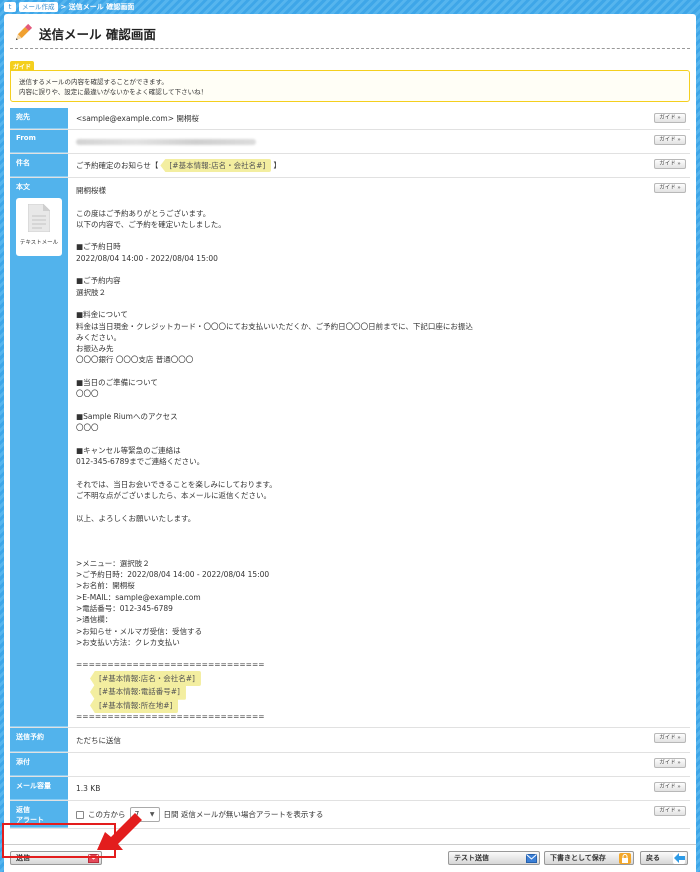  I want to click on body-line: 〇〇〇銀行 〇〇〇支店 普通〇〇〇, so click(135, 360).